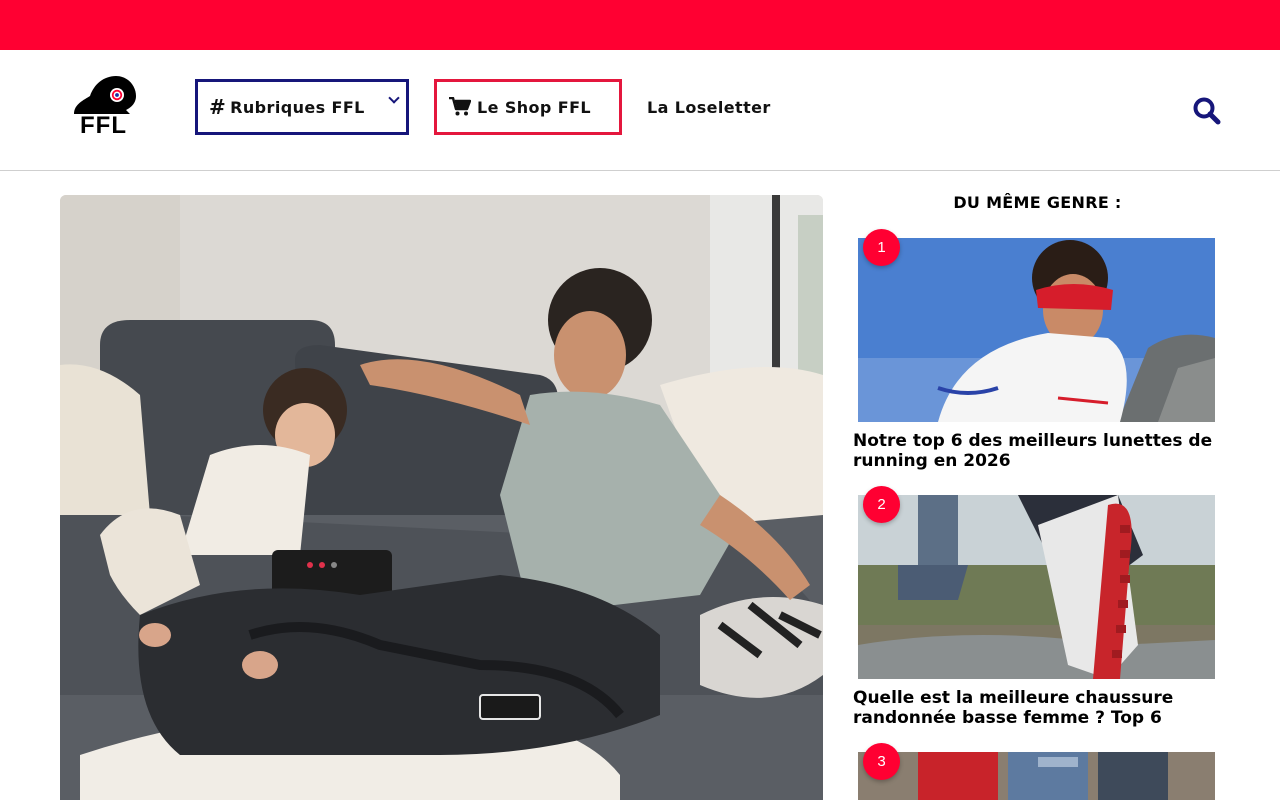 The width and height of the screenshot is (1280, 800). What do you see at coordinates (881, 247) in the screenshot?
I see `rank-badge: 1` at bounding box center [881, 247].